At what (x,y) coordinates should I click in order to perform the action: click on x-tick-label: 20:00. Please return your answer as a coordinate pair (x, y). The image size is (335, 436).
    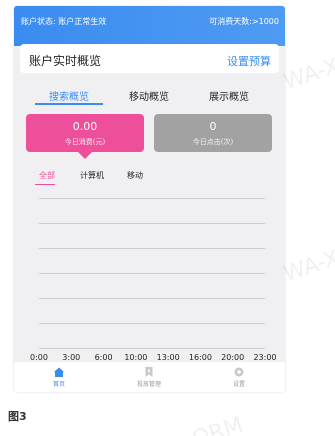
    Looking at the image, I should click on (233, 357).